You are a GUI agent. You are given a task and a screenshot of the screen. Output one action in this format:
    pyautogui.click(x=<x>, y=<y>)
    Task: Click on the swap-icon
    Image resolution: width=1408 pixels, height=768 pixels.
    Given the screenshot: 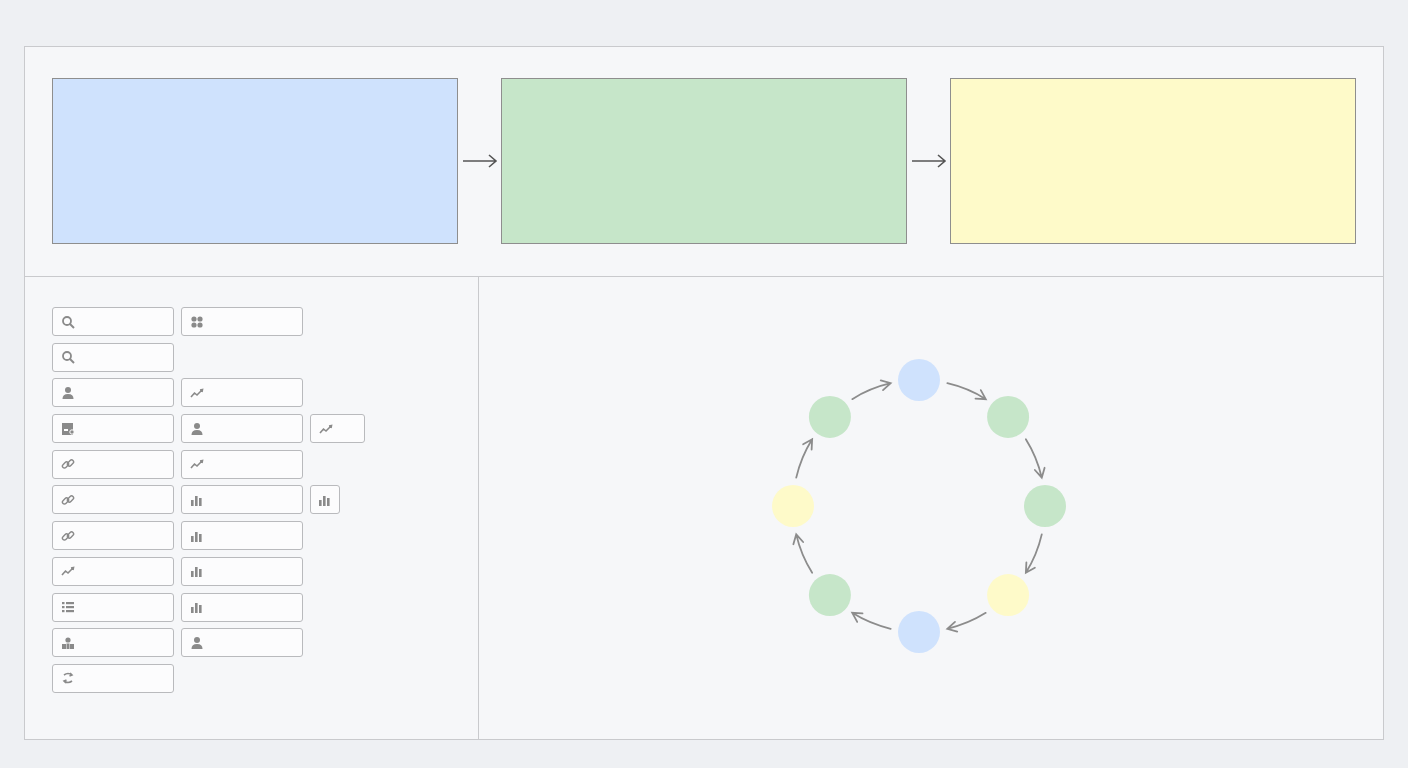 What is the action you would take?
    pyautogui.click(x=68, y=678)
    